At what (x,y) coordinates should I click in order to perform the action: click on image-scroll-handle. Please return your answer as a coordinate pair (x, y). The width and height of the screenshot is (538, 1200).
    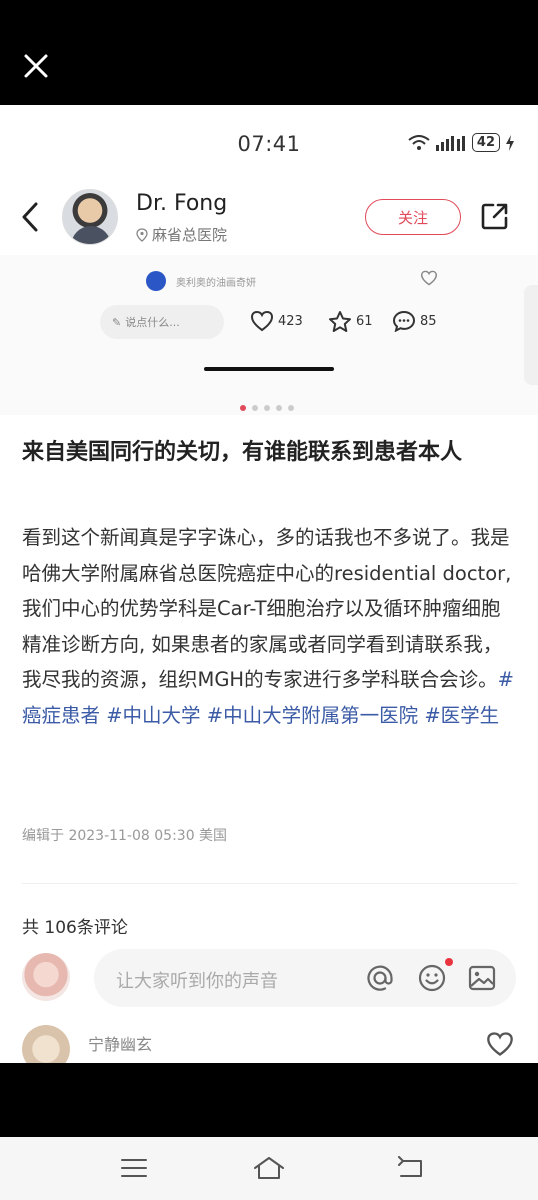
    Looking at the image, I should click on (269, 369).